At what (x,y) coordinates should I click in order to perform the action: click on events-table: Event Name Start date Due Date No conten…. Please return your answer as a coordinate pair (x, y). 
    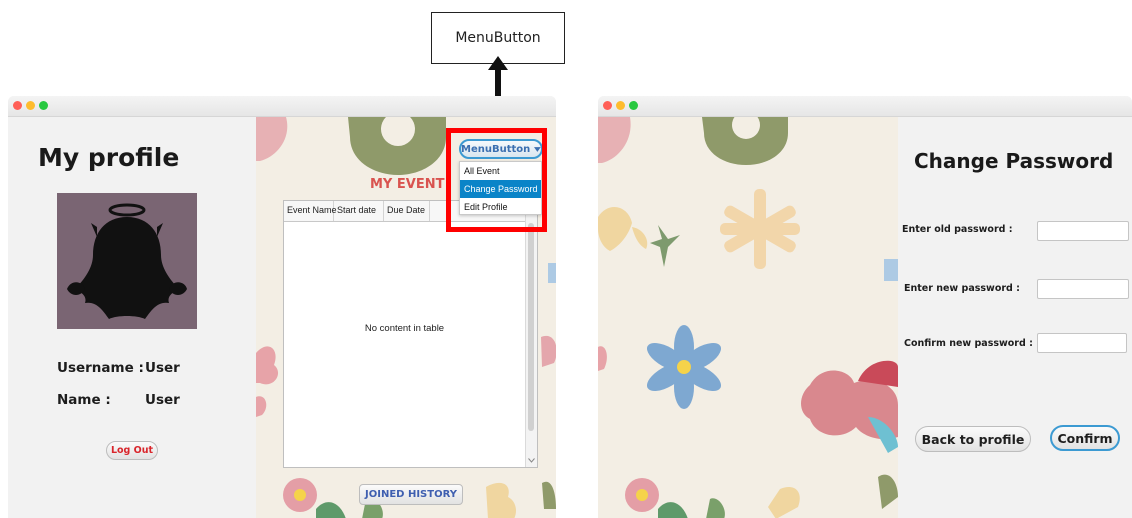
    Looking at the image, I should click on (410, 334).